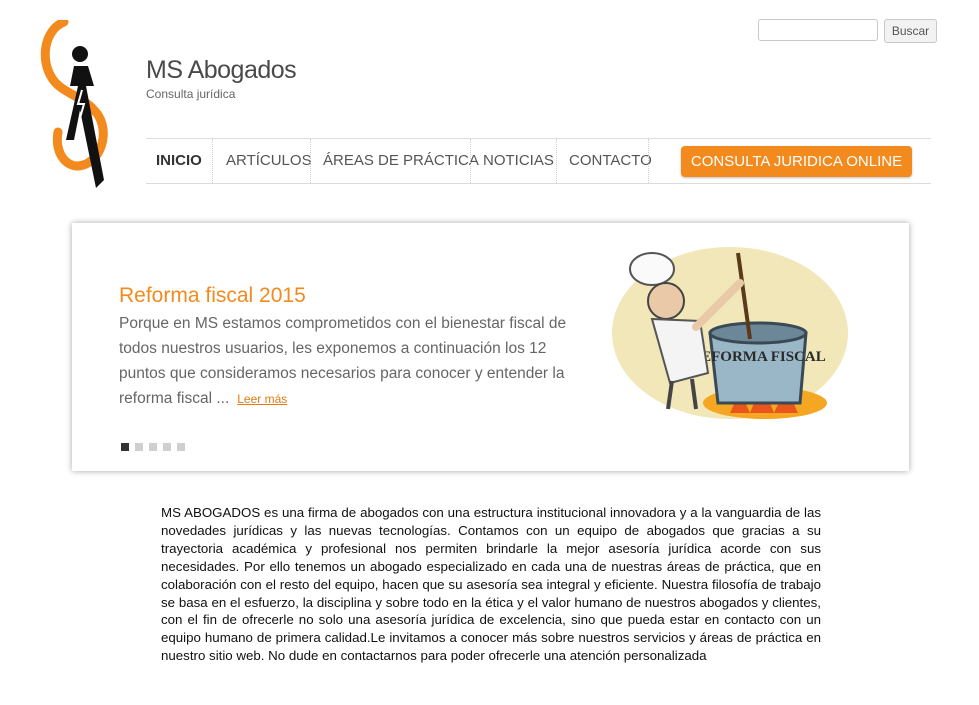  I want to click on slide-title: Reforma fiscal 2015, so click(212, 296).